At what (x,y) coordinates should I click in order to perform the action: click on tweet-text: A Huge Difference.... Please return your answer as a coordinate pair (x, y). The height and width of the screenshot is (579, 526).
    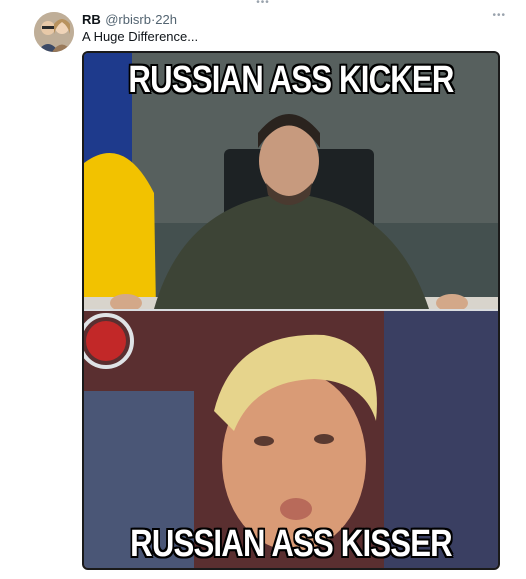
    Looking at the image, I should click on (140, 36).